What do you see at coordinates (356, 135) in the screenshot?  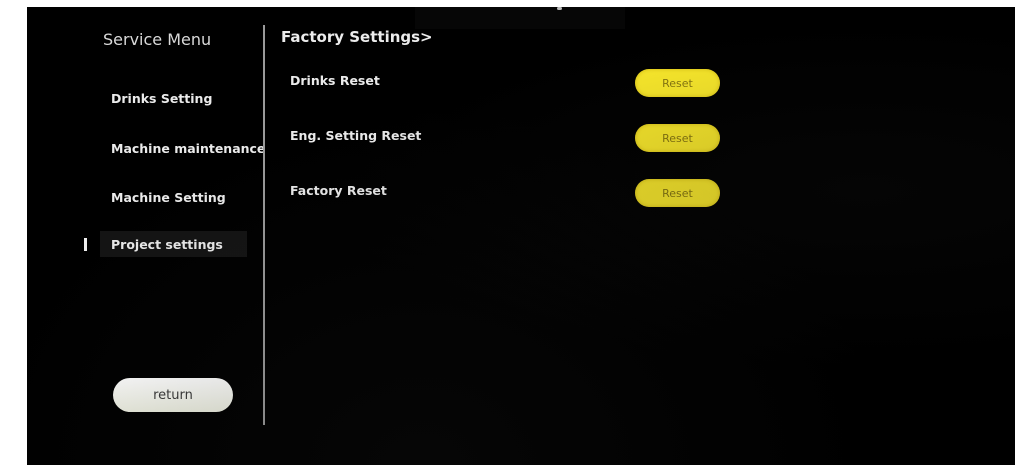 I see `setting-label: Eng. Setting Reset` at bounding box center [356, 135].